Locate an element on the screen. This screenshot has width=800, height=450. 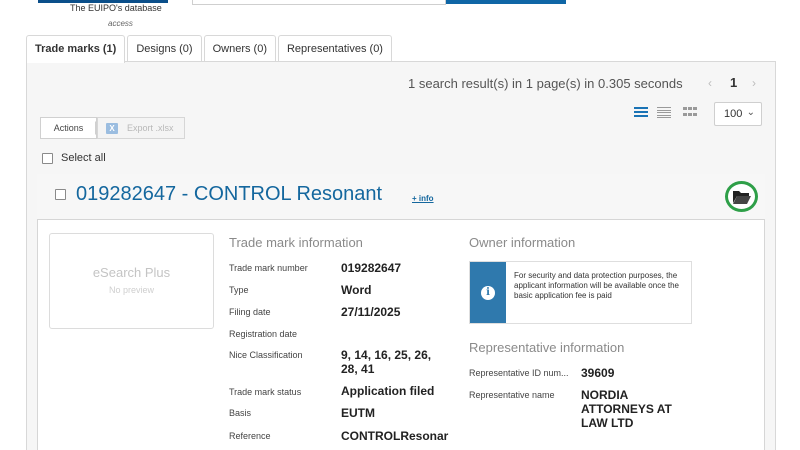
field-label-basis: Basis is located at coordinates (240, 413).